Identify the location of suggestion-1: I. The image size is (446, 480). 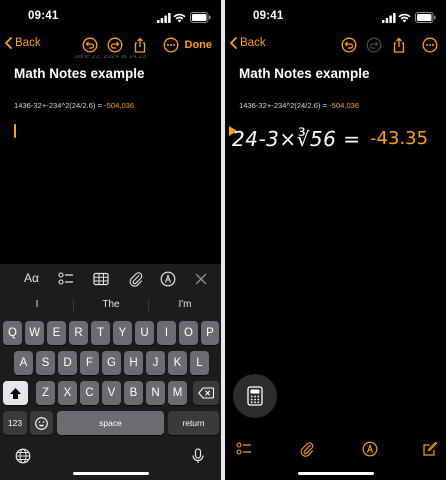
(37, 304).